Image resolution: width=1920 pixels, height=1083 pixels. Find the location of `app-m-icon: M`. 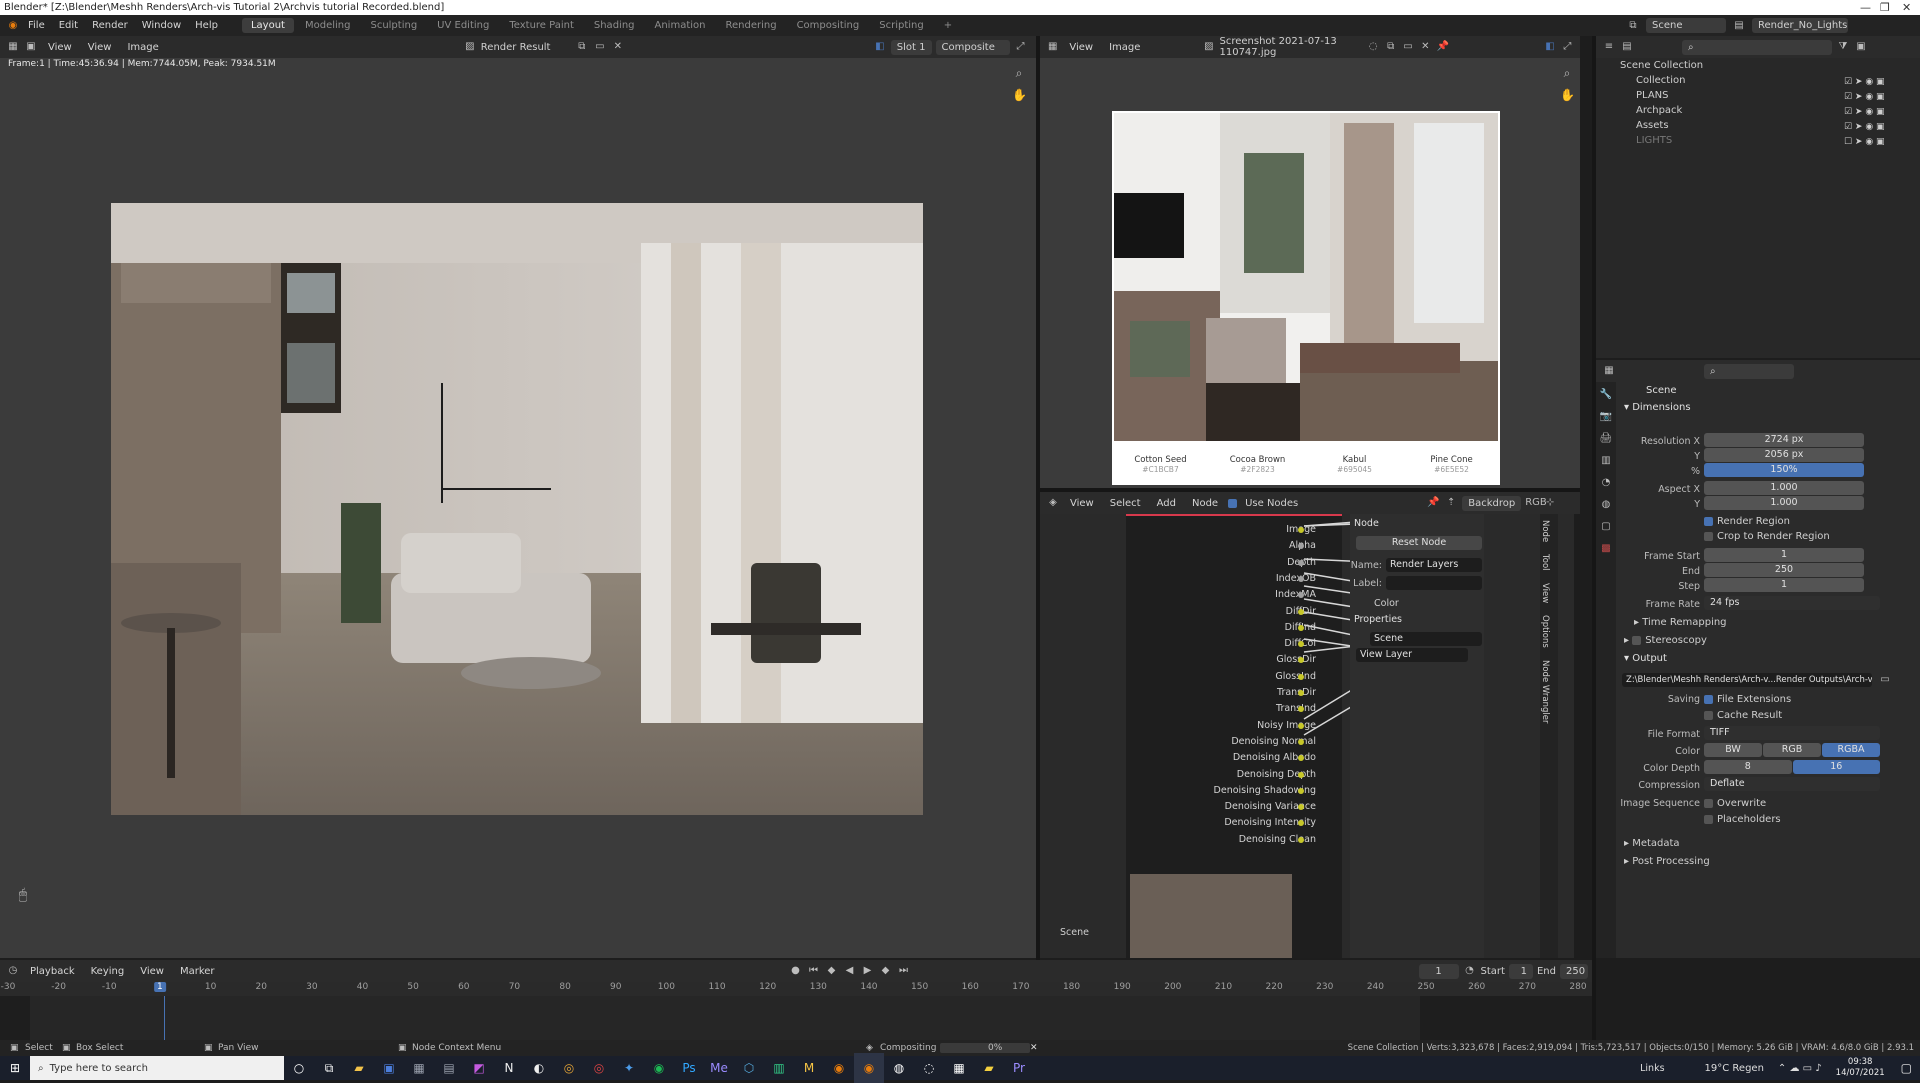

app-m-icon: M is located at coordinates (809, 1068).